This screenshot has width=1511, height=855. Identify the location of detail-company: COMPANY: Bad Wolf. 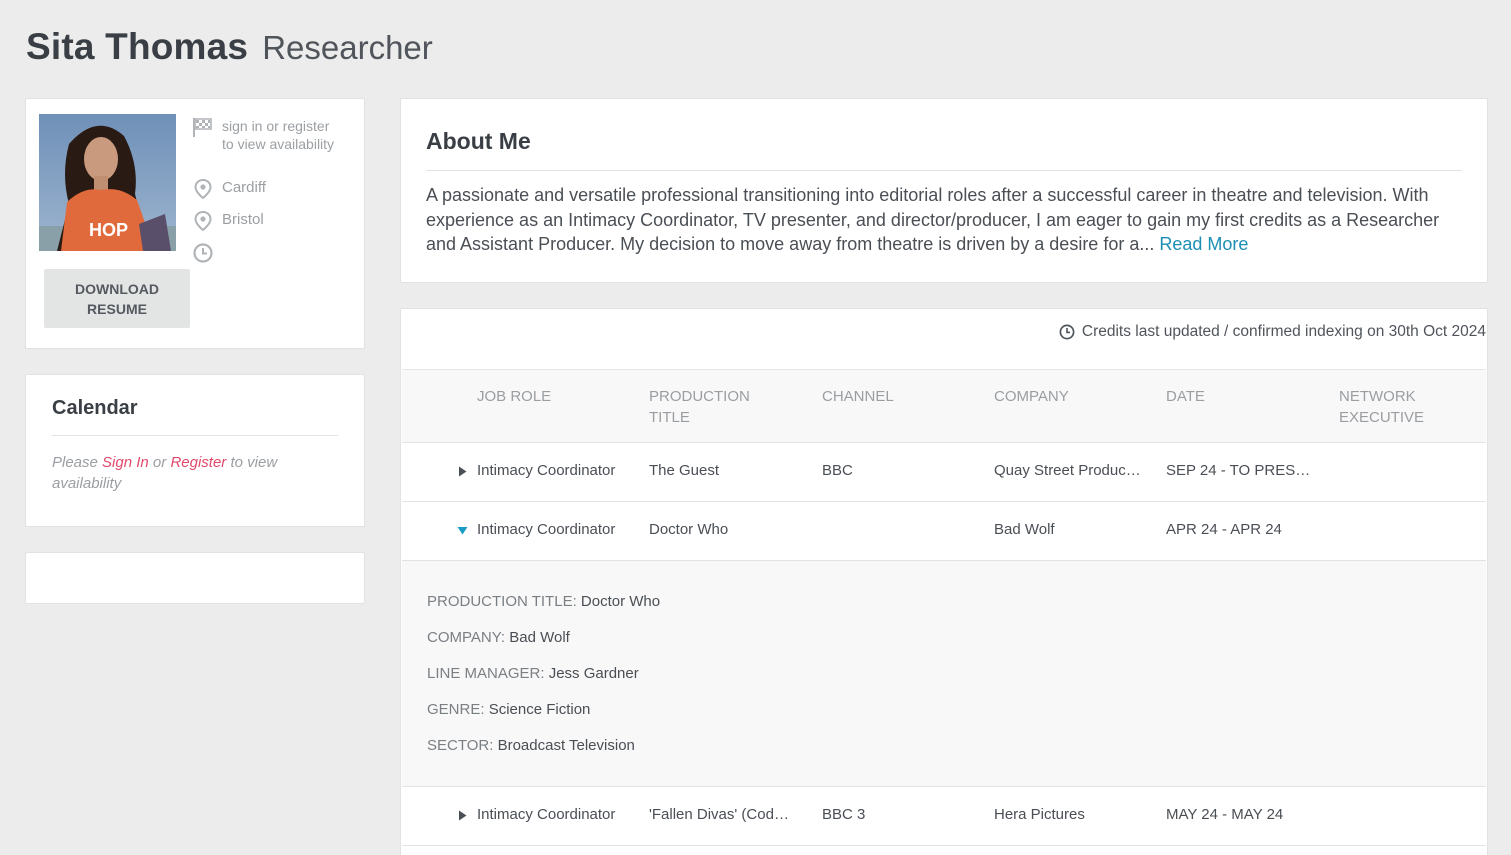
(498, 637).